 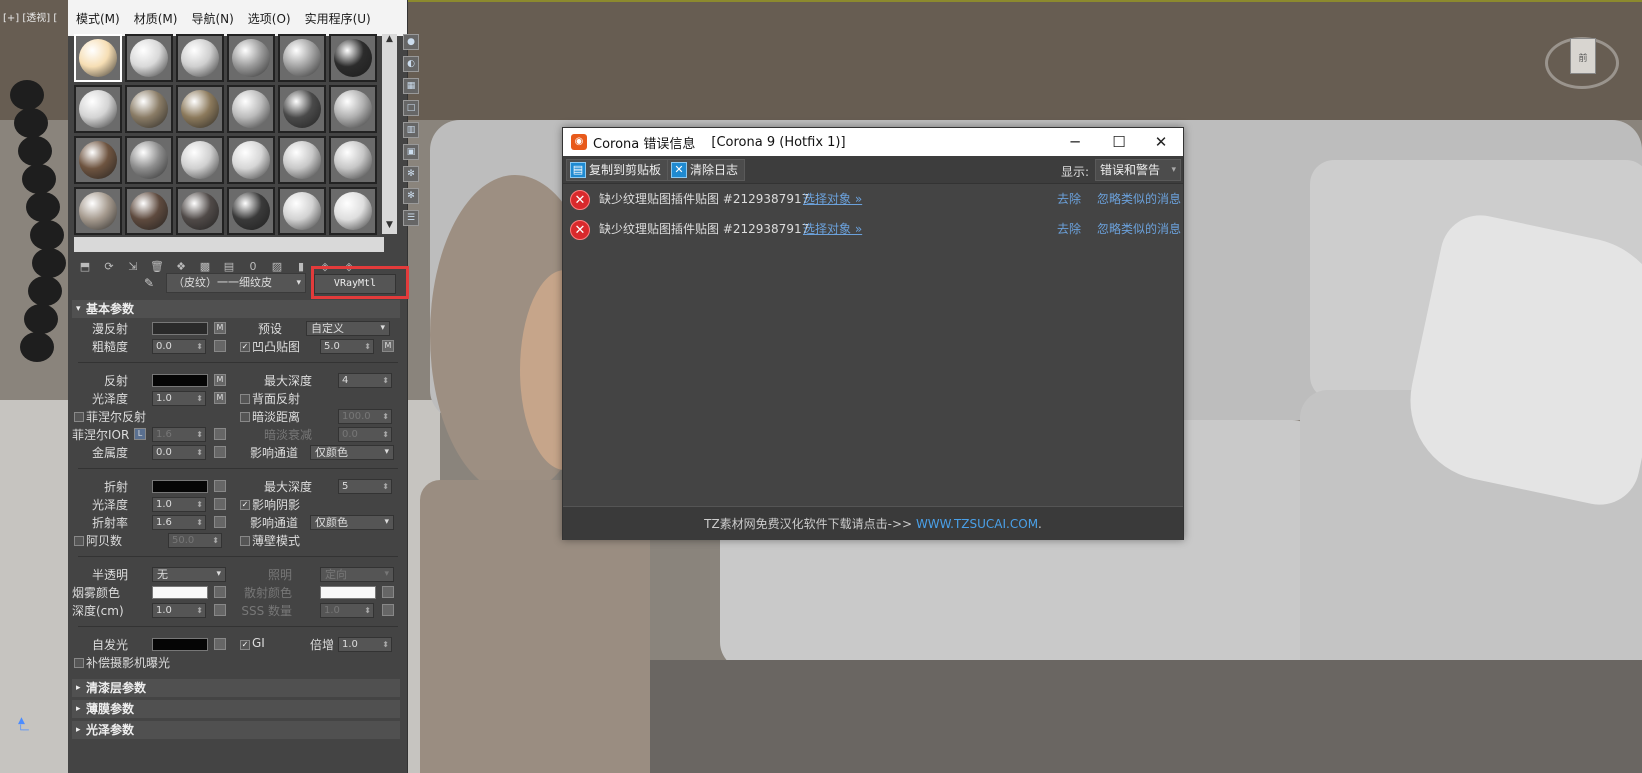 I want to click on affect-shadows-checkbox: ✓, so click(x=245, y=505).